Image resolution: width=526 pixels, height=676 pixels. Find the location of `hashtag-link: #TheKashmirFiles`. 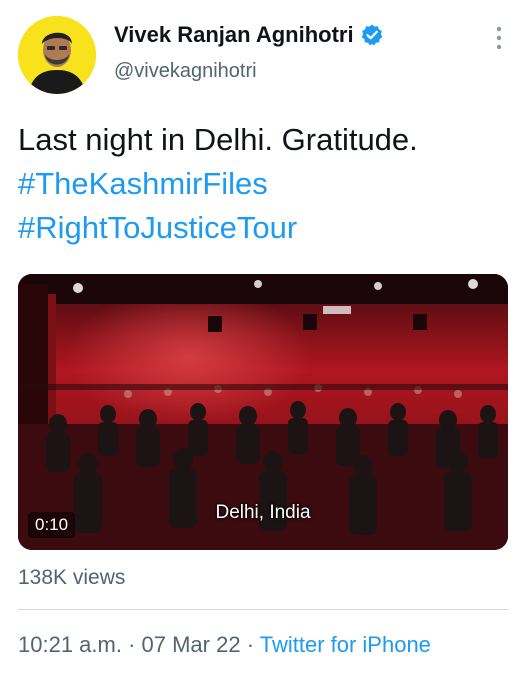

hashtag-link: #TheKashmirFiles is located at coordinates (263, 184).